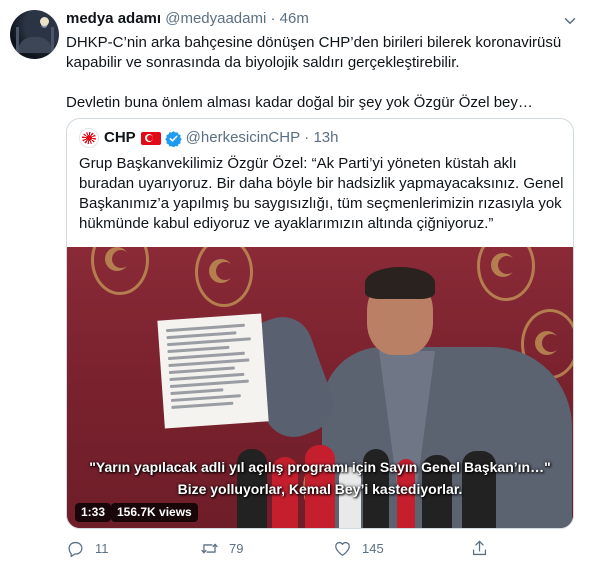  Describe the element at coordinates (173, 138) in the screenshot. I see `verified-icon` at that location.